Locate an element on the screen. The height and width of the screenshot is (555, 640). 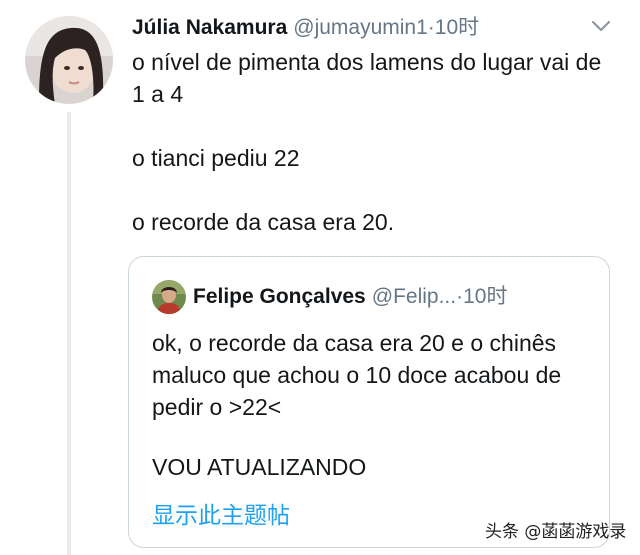
watermark: 头条 @菡菡游戏录 is located at coordinates (556, 532).